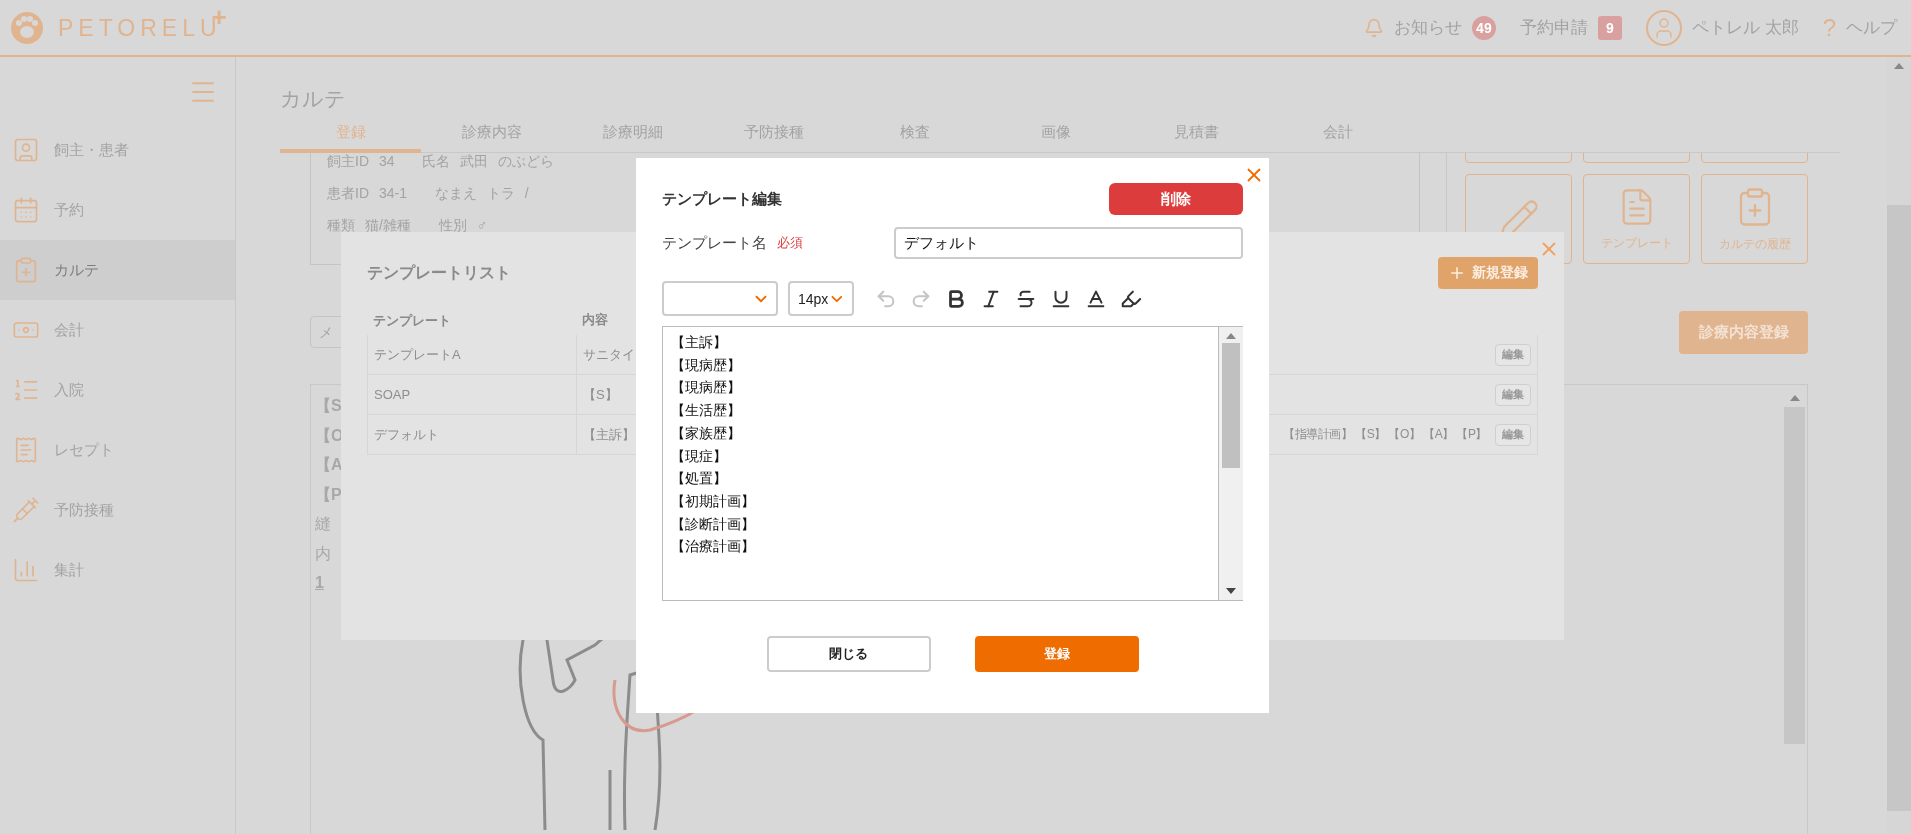 The height and width of the screenshot is (834, 1911). Describe the element at coordinates (706, 433) in the screenshot. I see `editor-line: 【家族歴】` at that location.